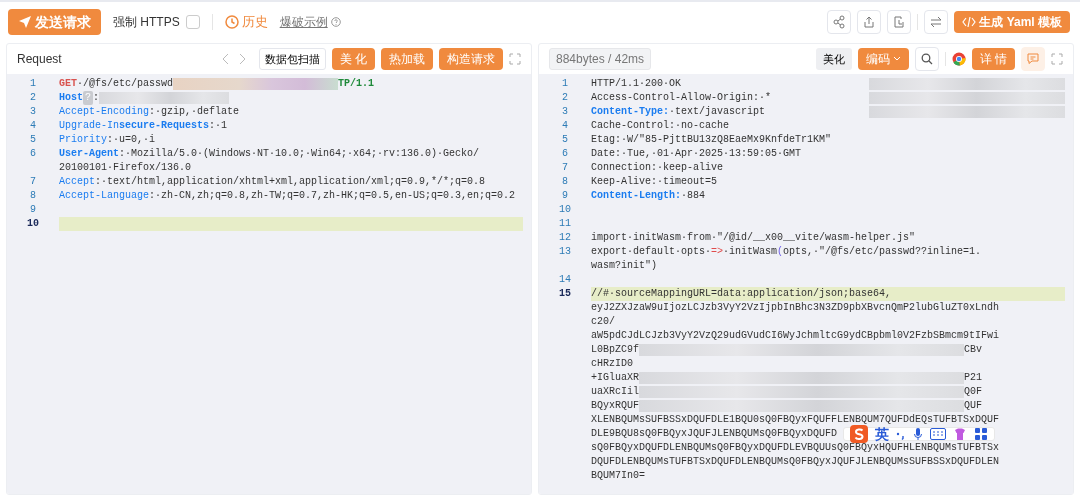 This screenshot has height=500, width=1080. I want to click on code-text: Accept-Encoding, so click(104, 112).